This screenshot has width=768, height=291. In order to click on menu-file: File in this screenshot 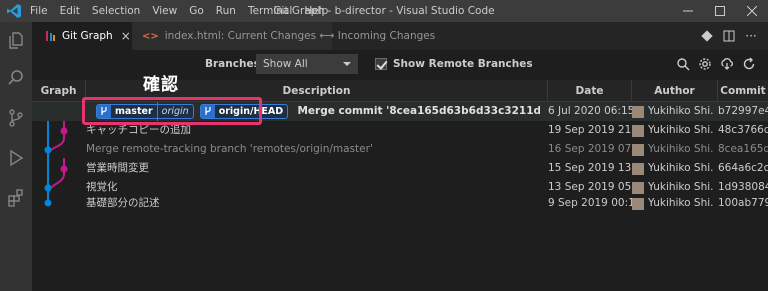, I will do `click(39, 11)`.